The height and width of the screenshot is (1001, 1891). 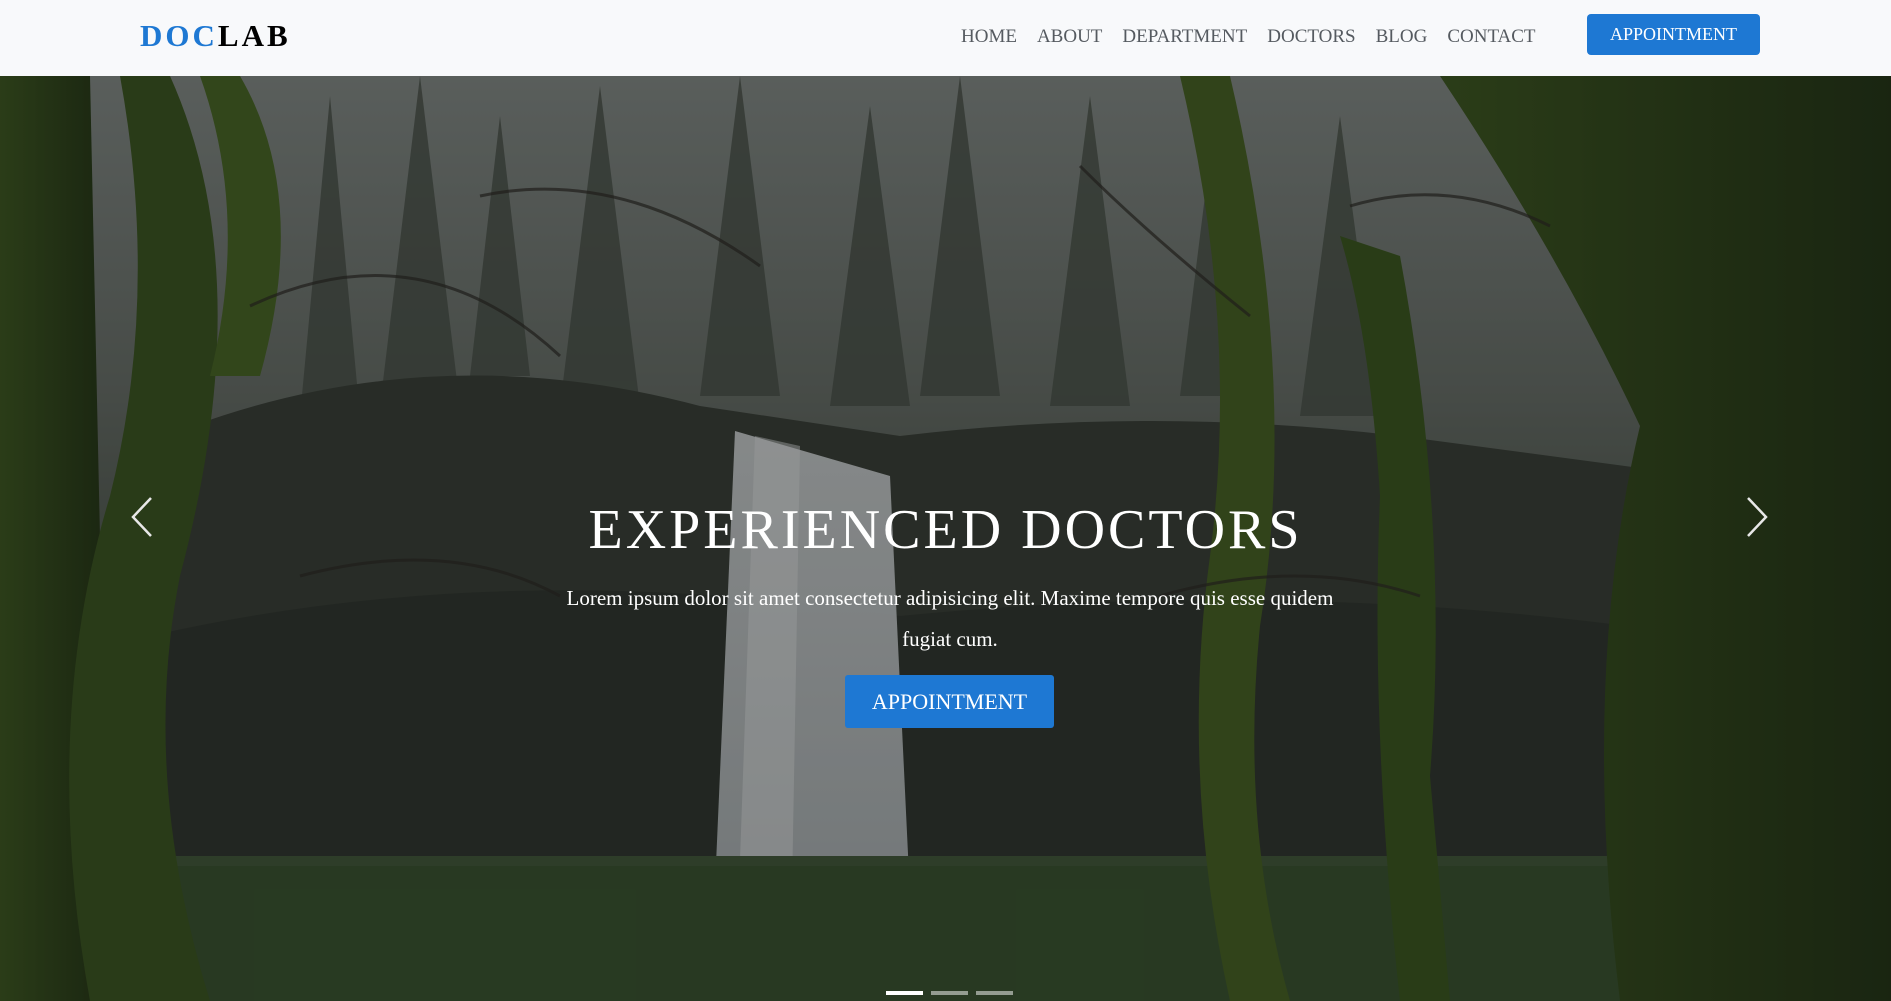 What do you see at coordinates (949, 701) in the screenshot?
I see `hero-appointment-button: APPOINTMENT` at bounding box center [949, 701].